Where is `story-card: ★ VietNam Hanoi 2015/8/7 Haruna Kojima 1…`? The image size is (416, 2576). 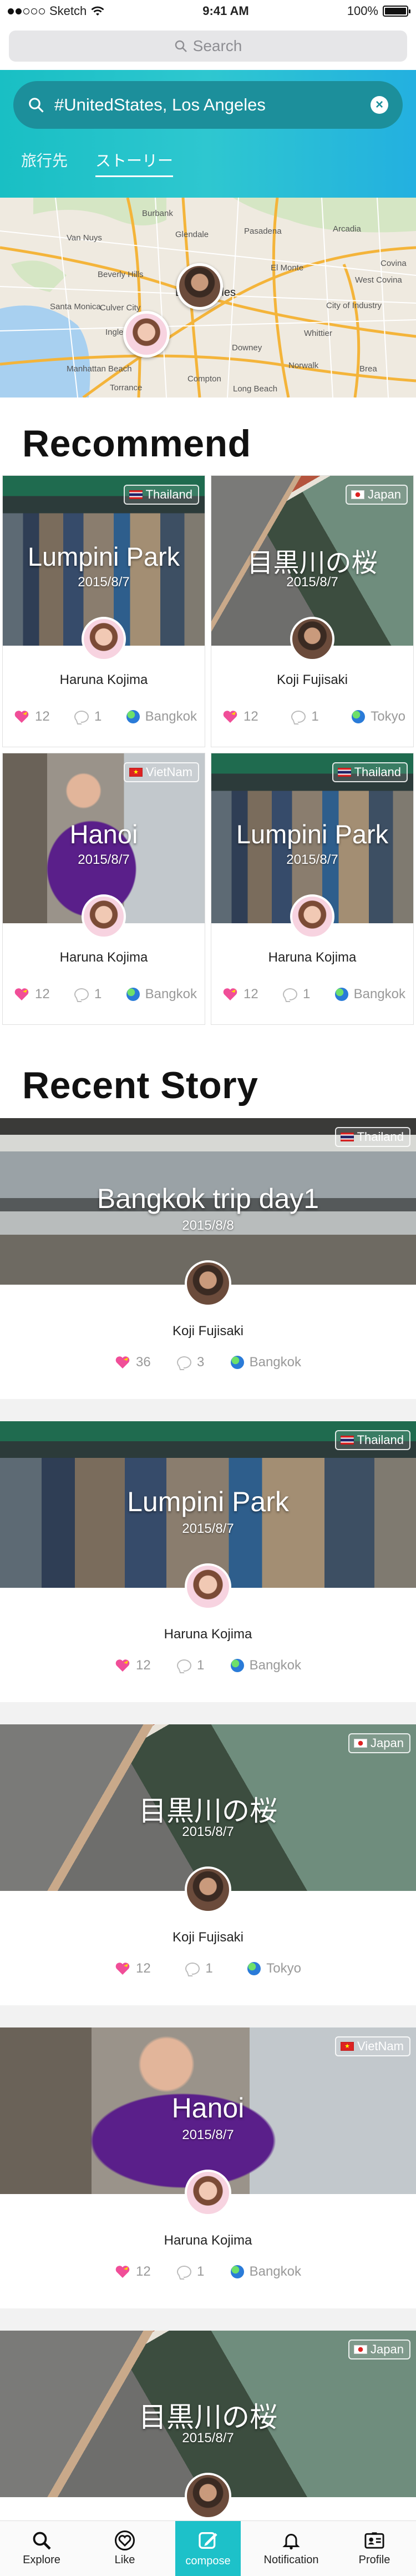
story-card: ★ VietNam Hanoi 2015/8/7 Haruna Kojima 1… is located at coordinates (208, 2167).